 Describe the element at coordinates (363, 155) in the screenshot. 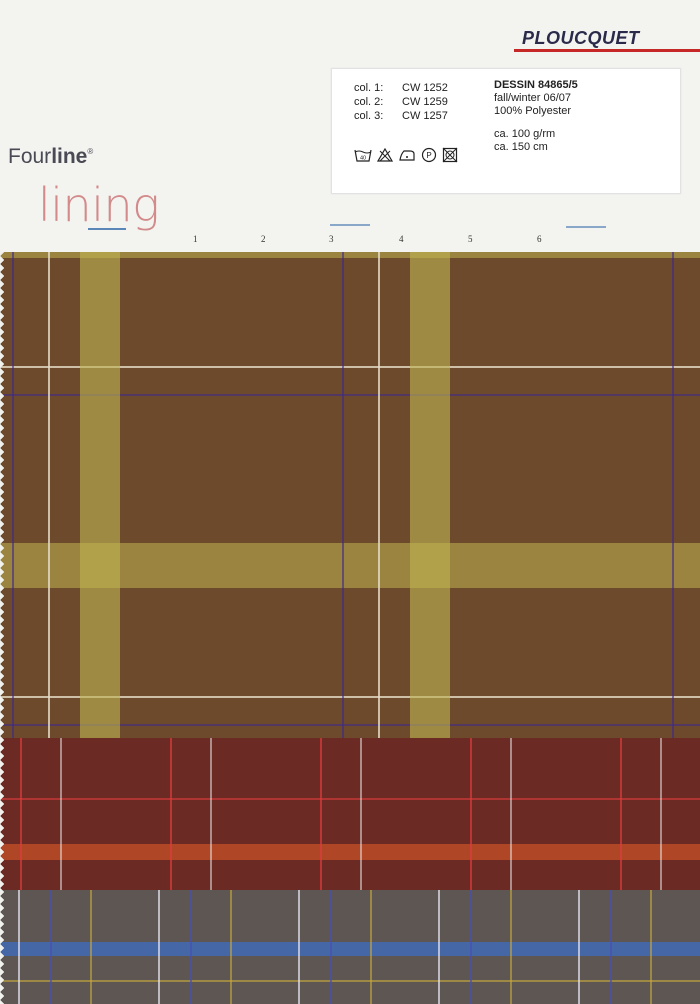

I see `wash-40-icon: 40` at that location.